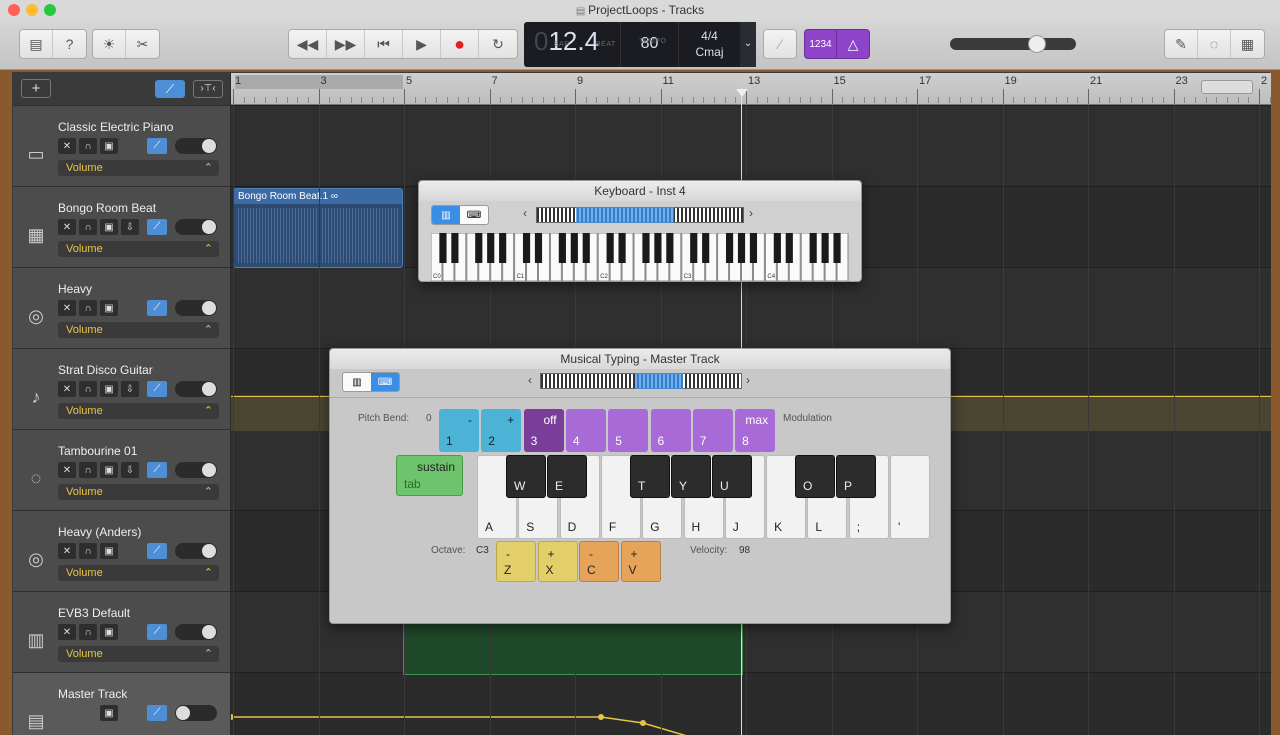  What do you see at coordinates (640, 44) in the screenshot?
I see `lcd-display: 012.4 BAR BEAT 80 TEMPO 4/4 Cmaj ⌄` at bounding box center [640, 44].